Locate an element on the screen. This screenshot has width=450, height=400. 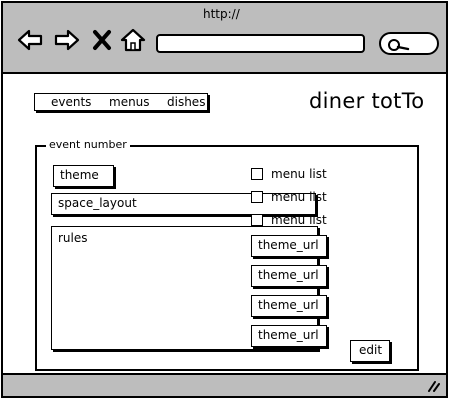
main-nav: events menus dishes is located at coordinates (121, 102).